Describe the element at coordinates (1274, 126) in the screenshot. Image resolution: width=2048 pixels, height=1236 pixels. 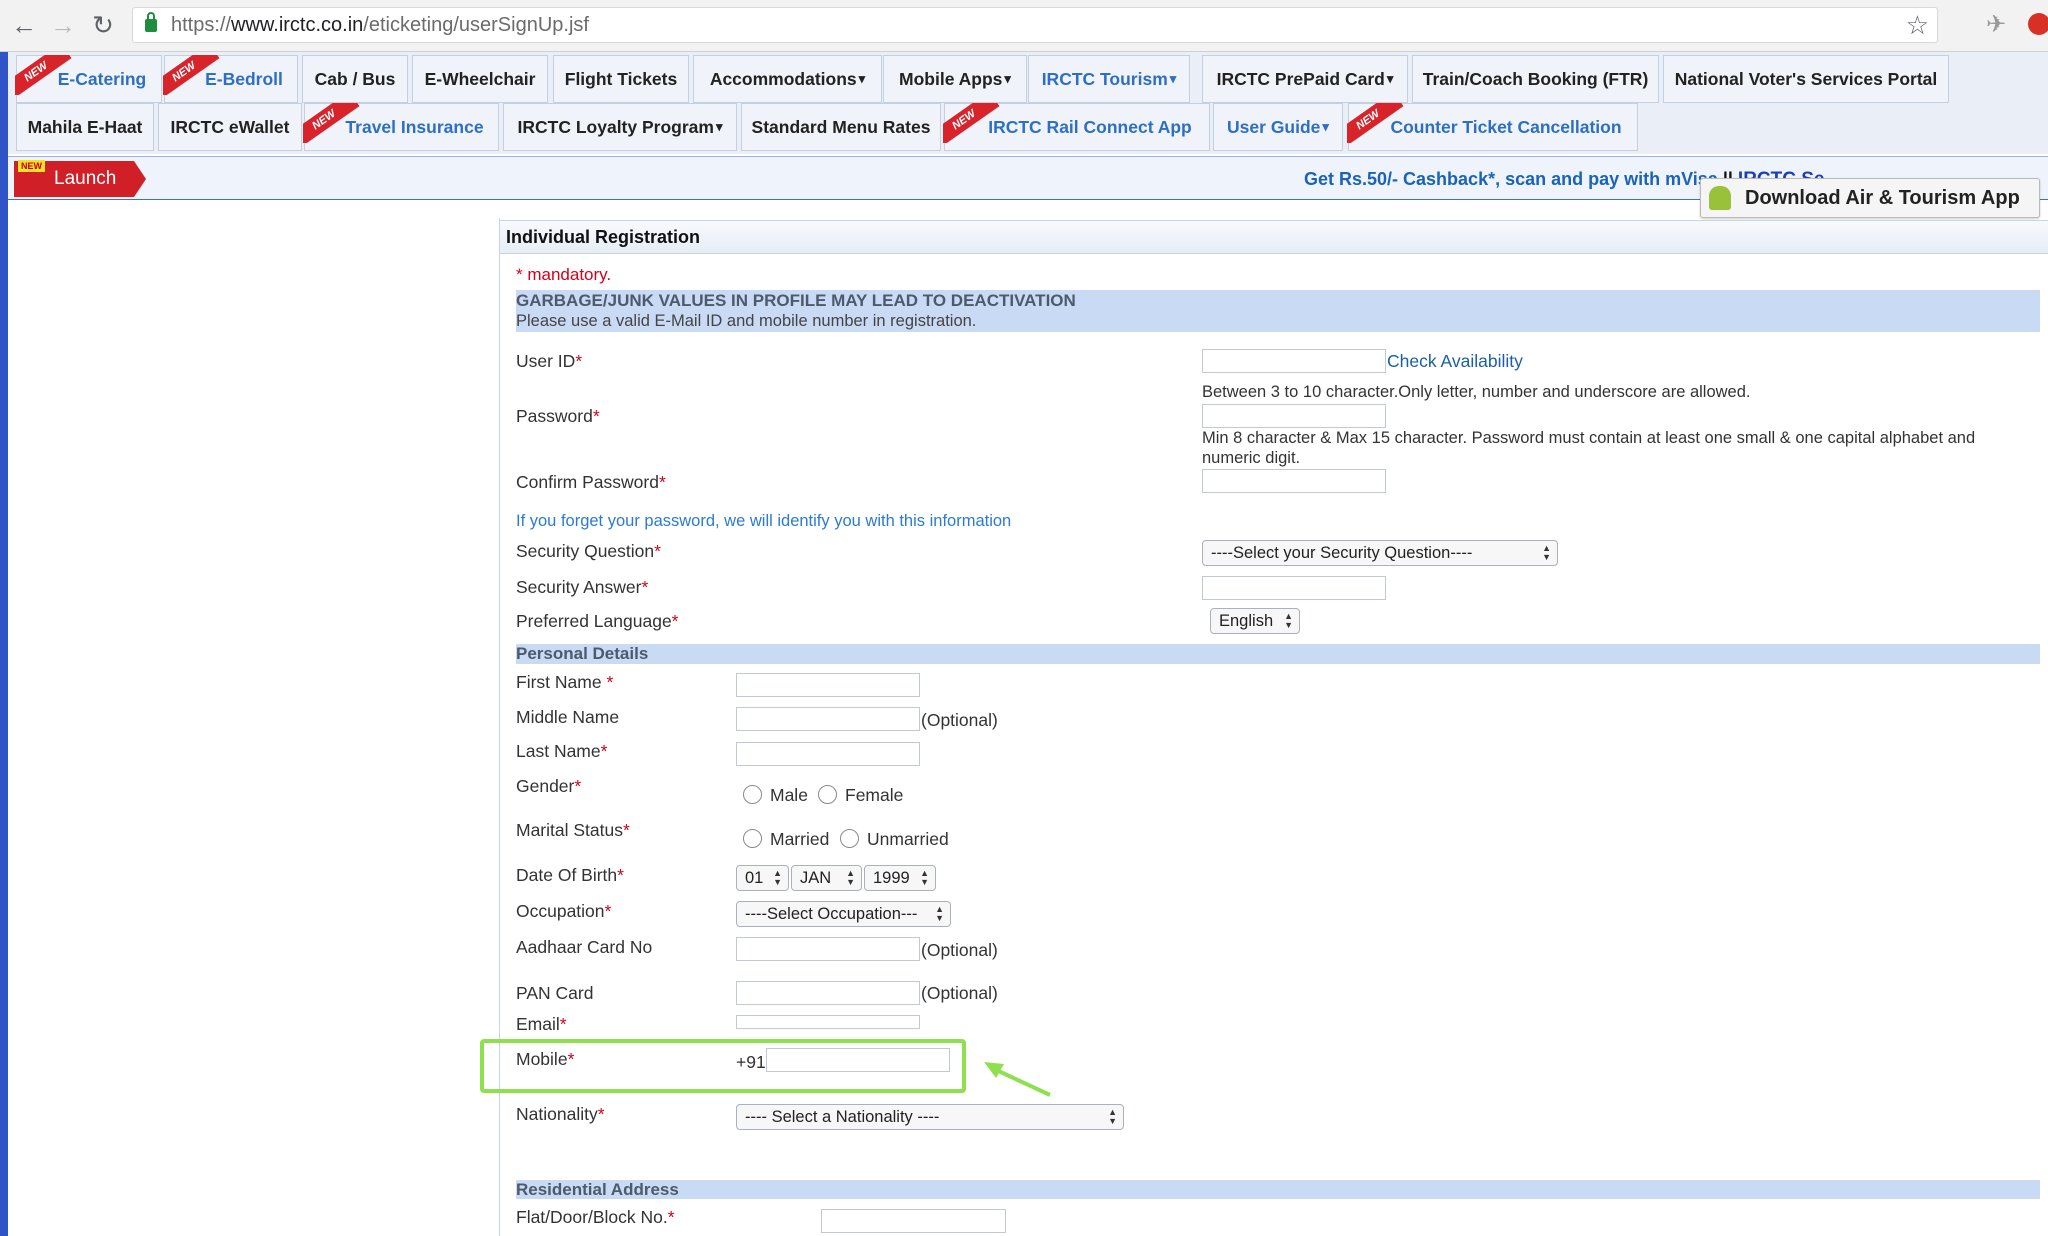
I see `menu-item-label: User Guide` at that location.